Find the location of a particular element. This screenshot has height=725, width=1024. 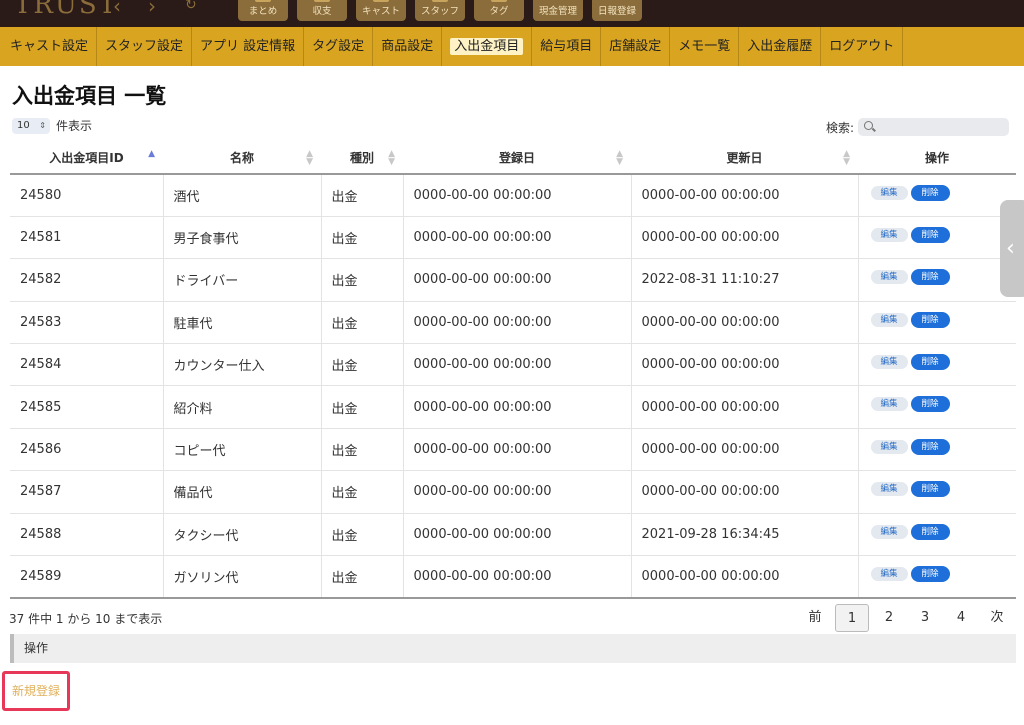

cell-id: 24584 is located at coordinates (87, 365).